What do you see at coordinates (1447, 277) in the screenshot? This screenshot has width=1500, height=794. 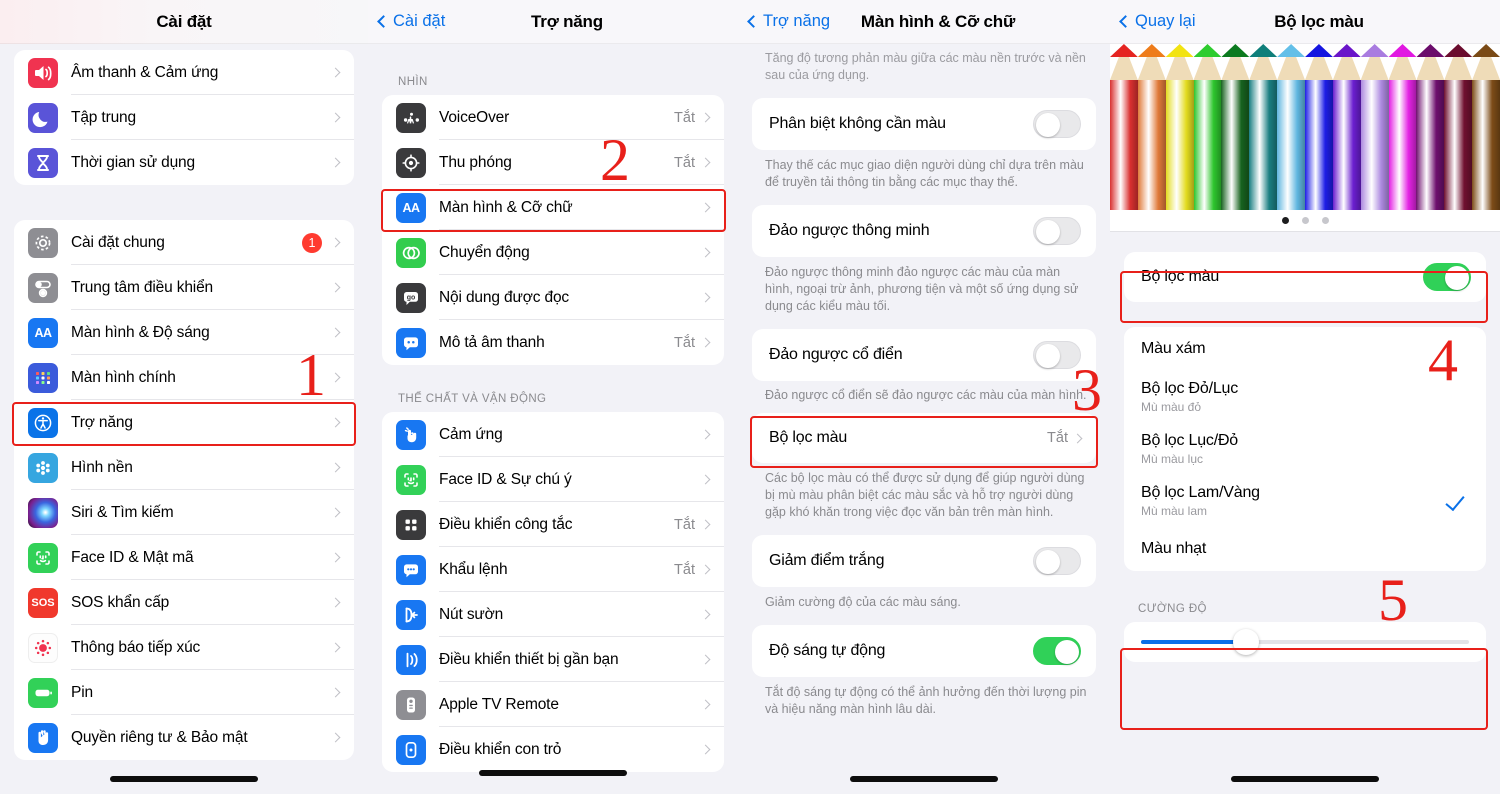 I see `toggle-color-filters` at bounding box center [1447, 277].